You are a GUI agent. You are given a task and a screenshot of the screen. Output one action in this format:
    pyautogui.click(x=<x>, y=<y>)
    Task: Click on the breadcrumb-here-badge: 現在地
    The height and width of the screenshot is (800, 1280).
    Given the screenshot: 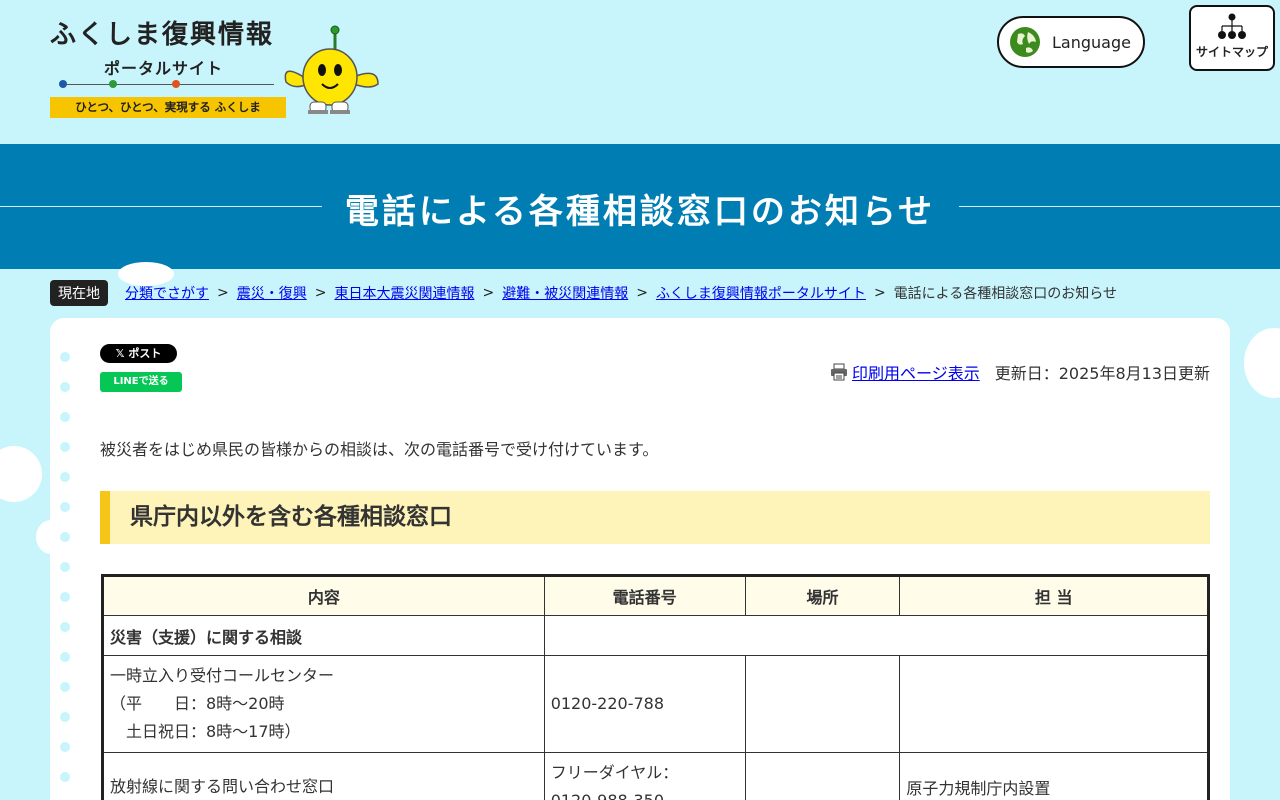 What is the action you would take?
    pyautogui.click(x=79, y=293)
    